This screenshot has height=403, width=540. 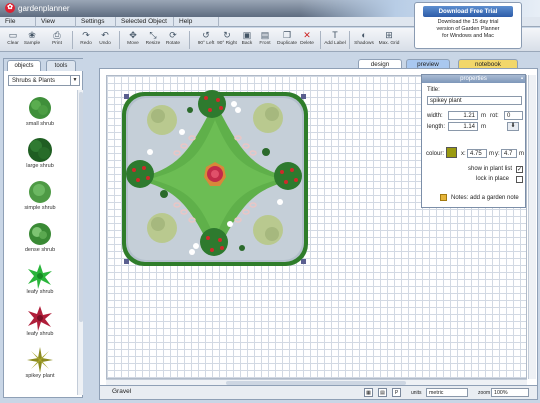 I want to click on shadows-label: Shadows, so click(x=364, y=43).